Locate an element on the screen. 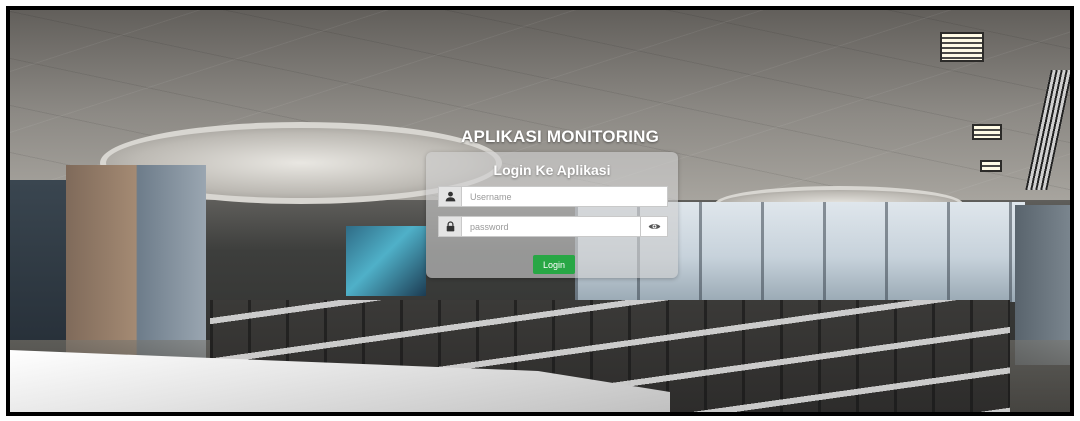 The image size is (1080, 421). user-icon is located at coordinates (449, 196).